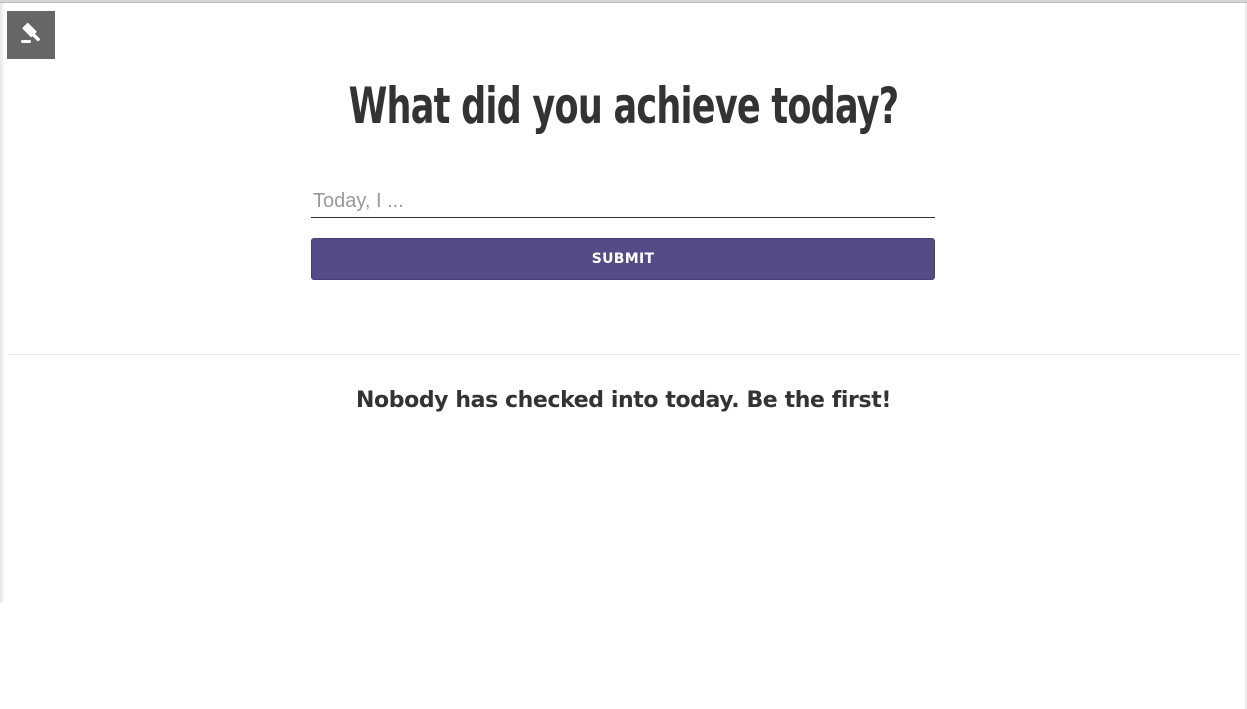 This screenshot has width=1247, height=709. What do you see at coordinates (623, 201) in the screenshot?
I see `achievement-input` at bounding box center [623, 201].